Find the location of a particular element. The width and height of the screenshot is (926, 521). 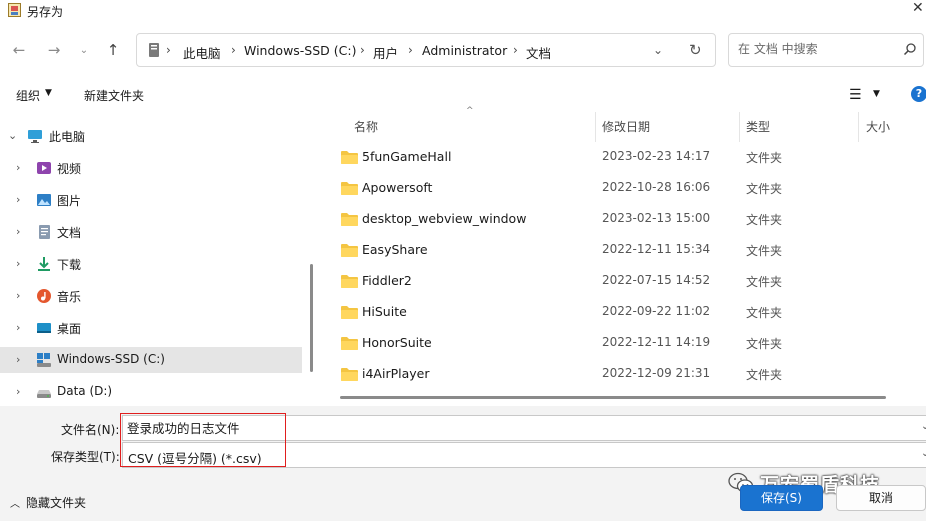

table-row: Apowersoft 2022-10-28 16:06 文件夹 is located at coordinates (617, 188).